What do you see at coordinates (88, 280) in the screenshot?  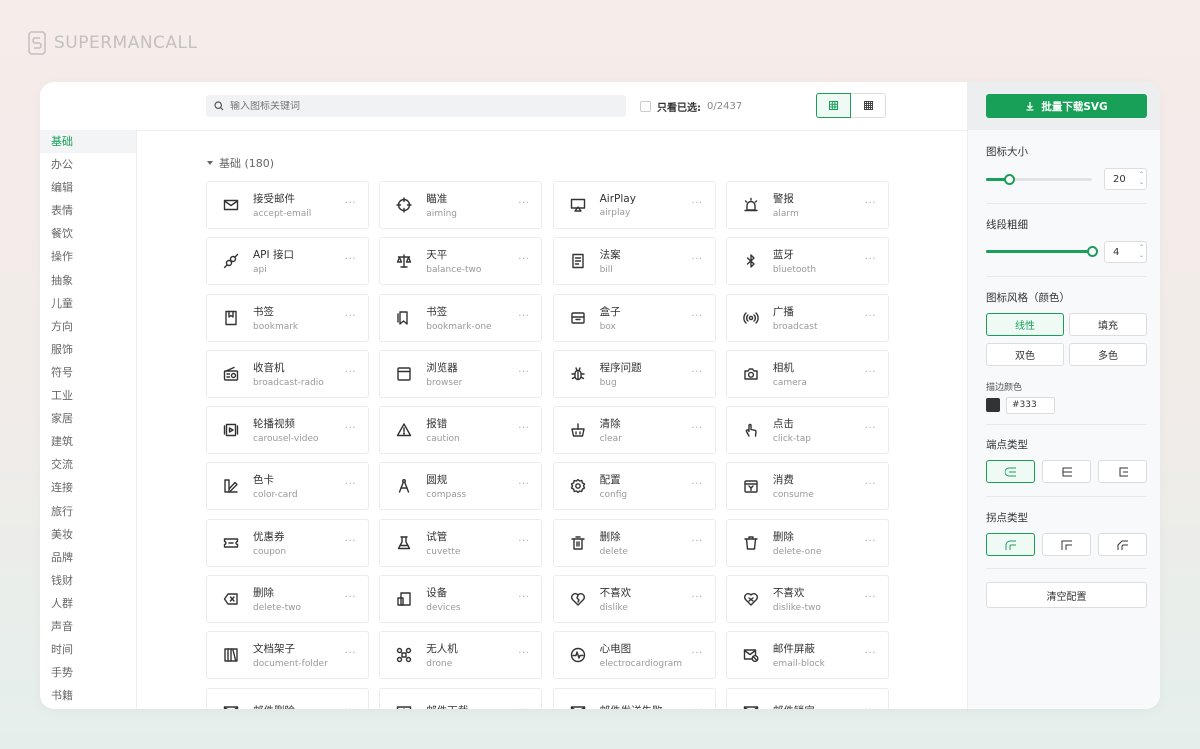 I see `category-item: 抽象` at bounding box center [88, 280].